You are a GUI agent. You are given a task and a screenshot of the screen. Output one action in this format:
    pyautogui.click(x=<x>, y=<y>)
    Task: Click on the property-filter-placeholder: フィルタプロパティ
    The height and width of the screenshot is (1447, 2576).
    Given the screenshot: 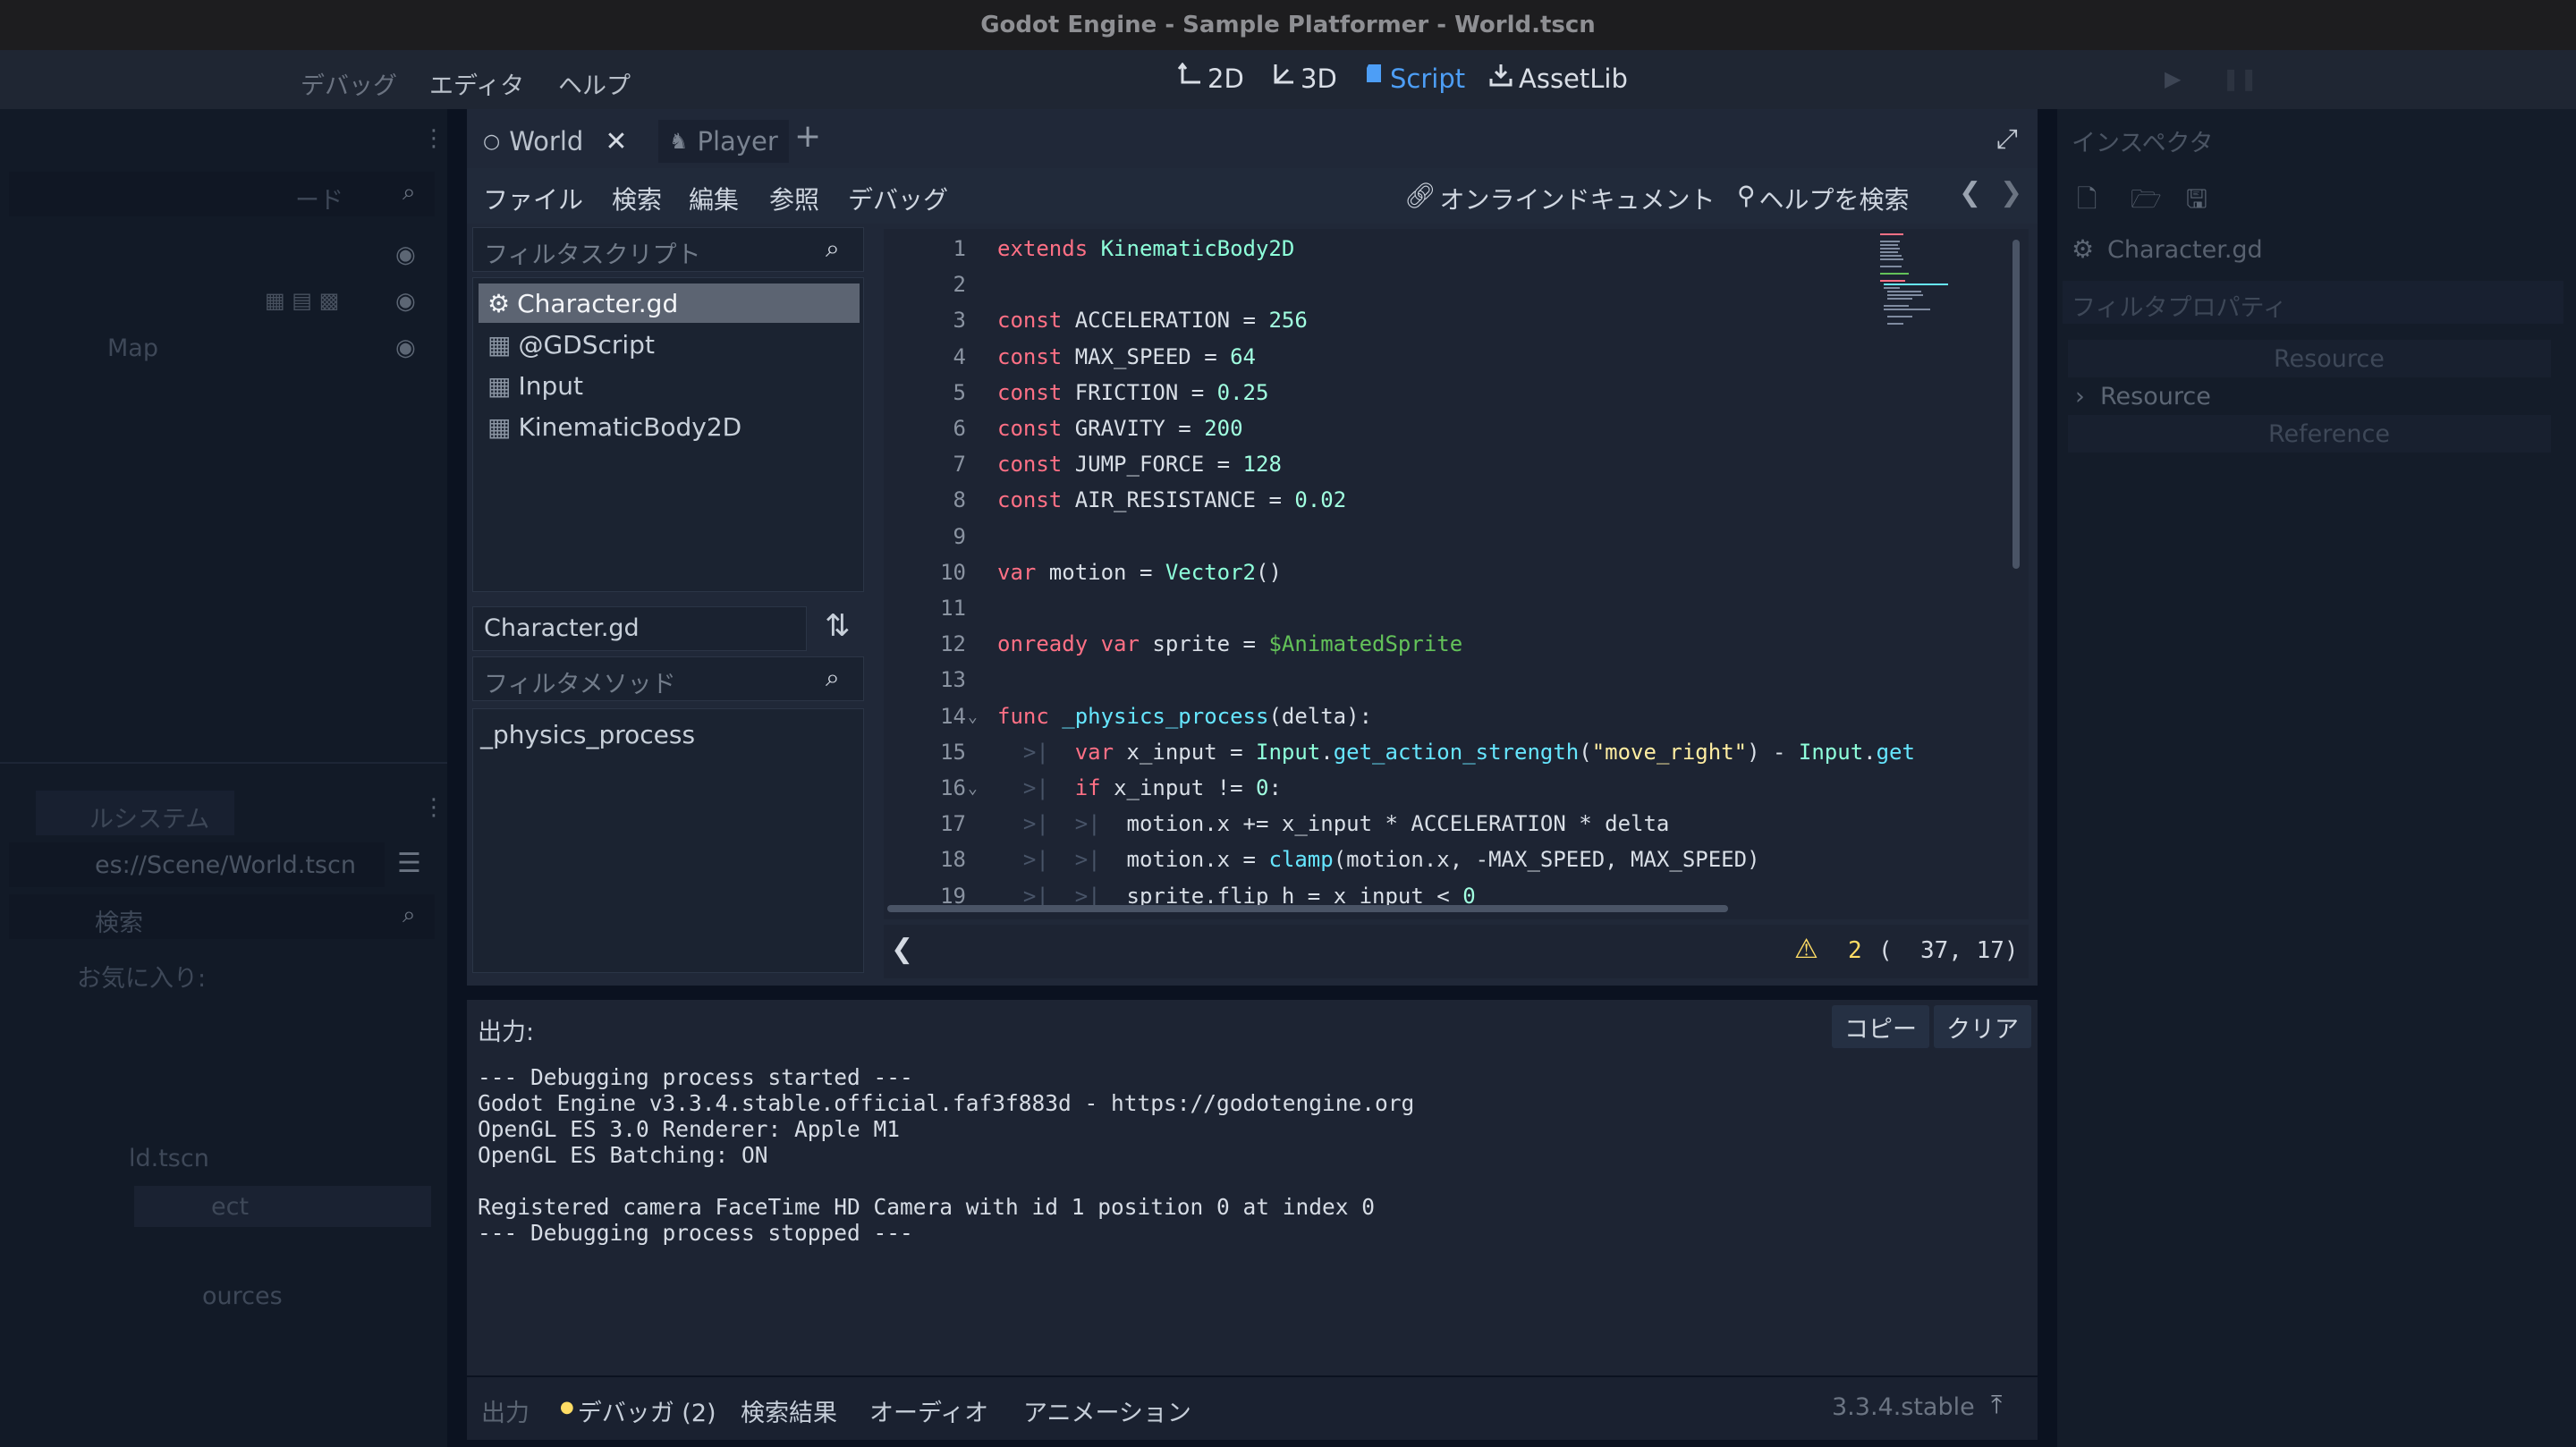 What is the action you would take?
    pyautogui.click(x=2179, y=308)
    